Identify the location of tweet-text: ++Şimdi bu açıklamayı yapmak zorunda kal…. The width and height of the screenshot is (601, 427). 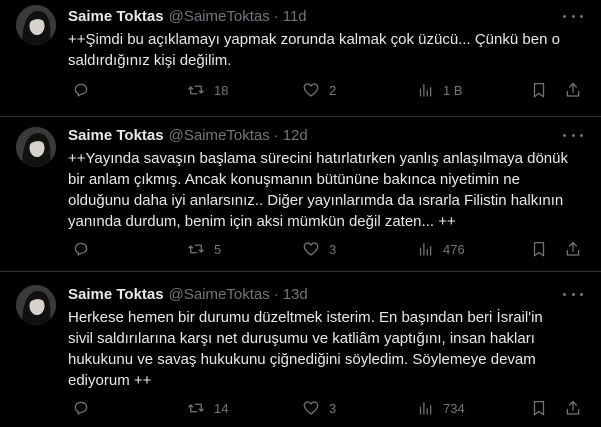
(314, 50).